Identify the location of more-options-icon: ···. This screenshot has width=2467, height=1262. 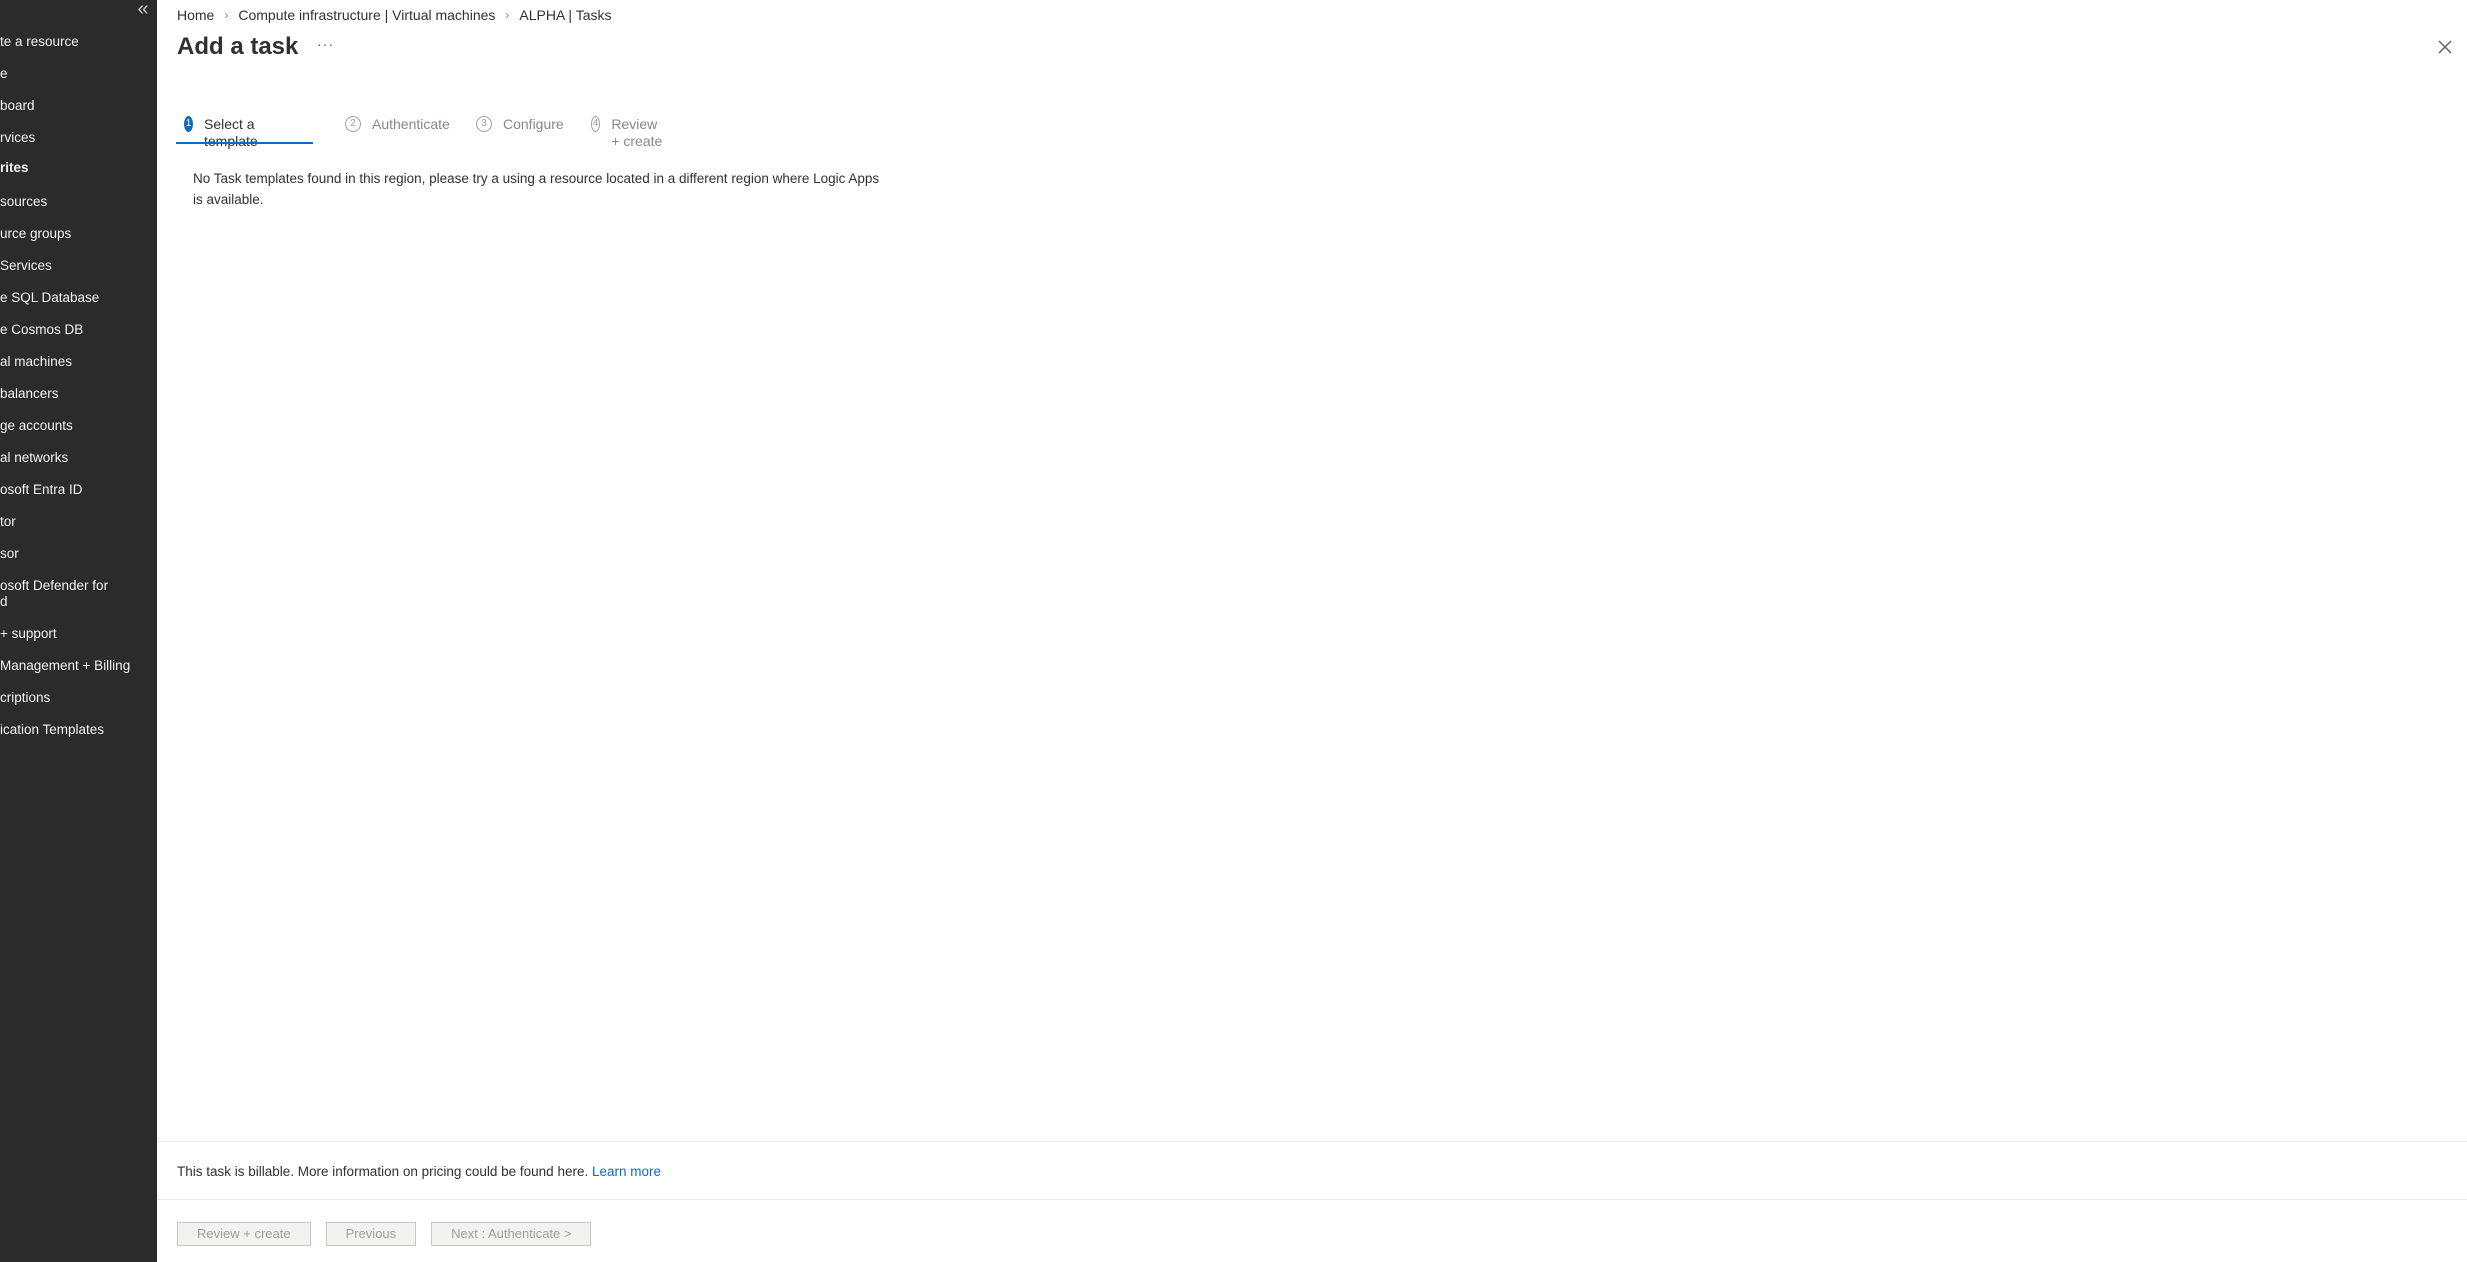
(325, 44).